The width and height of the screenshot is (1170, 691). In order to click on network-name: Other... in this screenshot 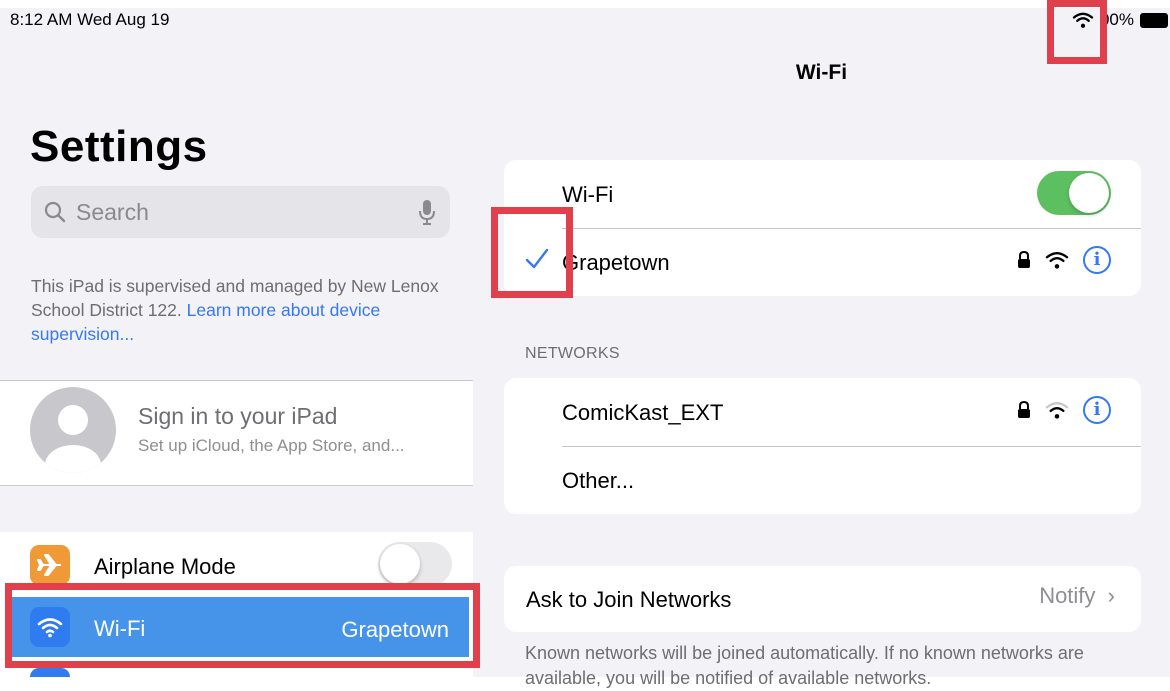, I will do `click(598, 480)`.